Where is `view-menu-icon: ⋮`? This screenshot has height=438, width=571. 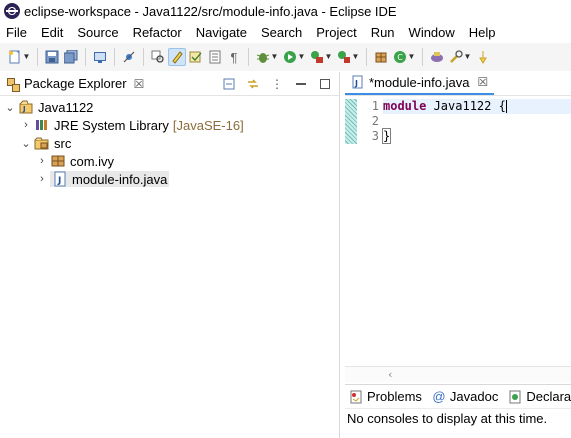 view-menu-icon: ⋮ is located at coordinates (277, 84).